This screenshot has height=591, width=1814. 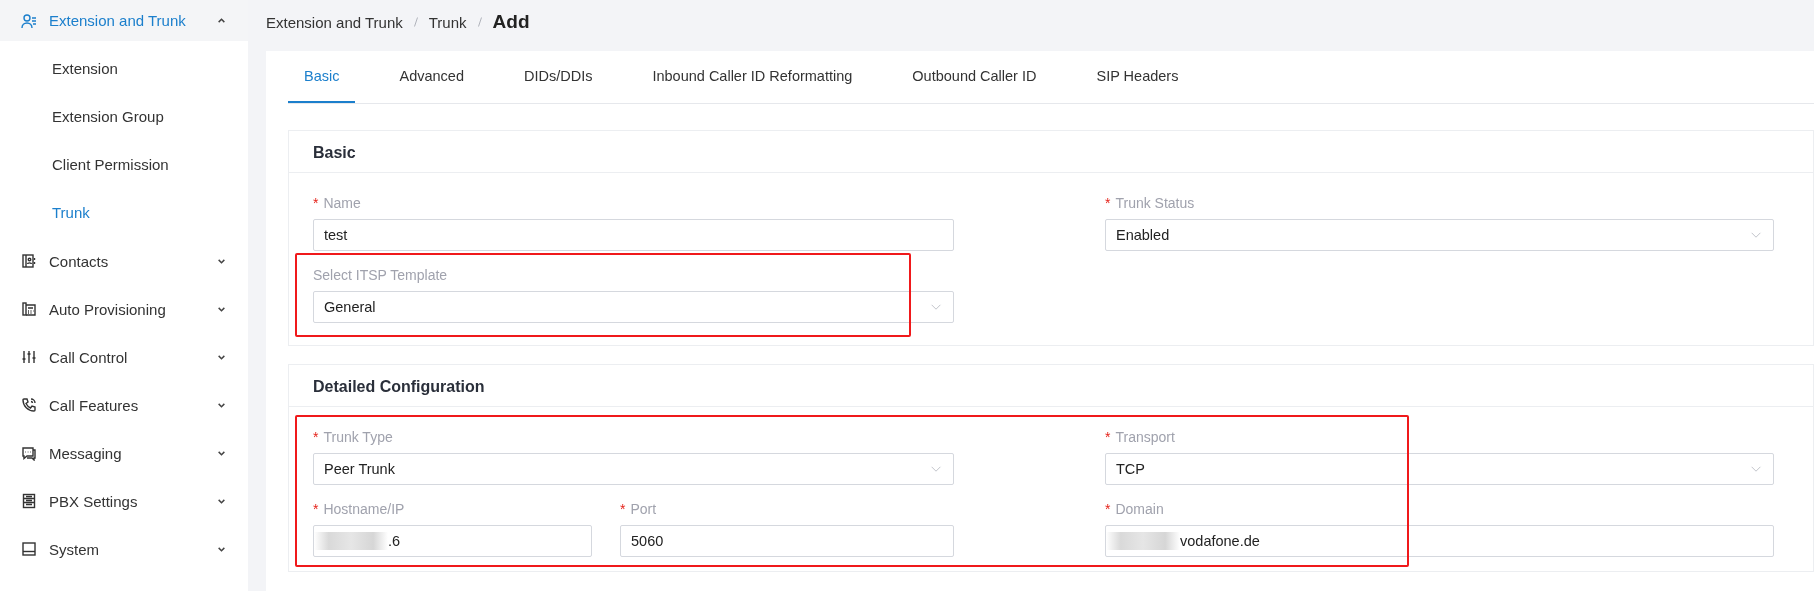 What do you see at coordinates (1137, 77) in the screenshot?
I see `tab: SIP Headers` at bounding box center [1137, 77].